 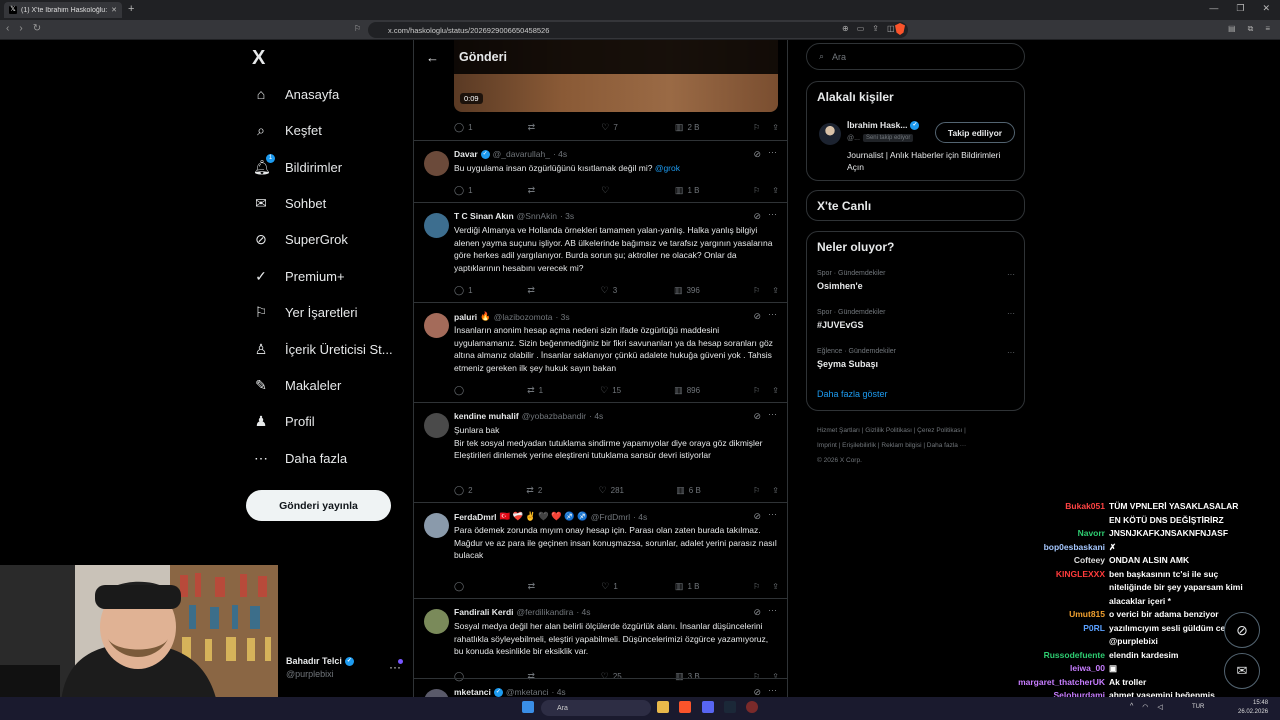 What do you see at coordinates (300, 239) in the screenshot?
I see `sidebar-item-grok: ⊘ SuperGrok` at bounding box center [300, 239].